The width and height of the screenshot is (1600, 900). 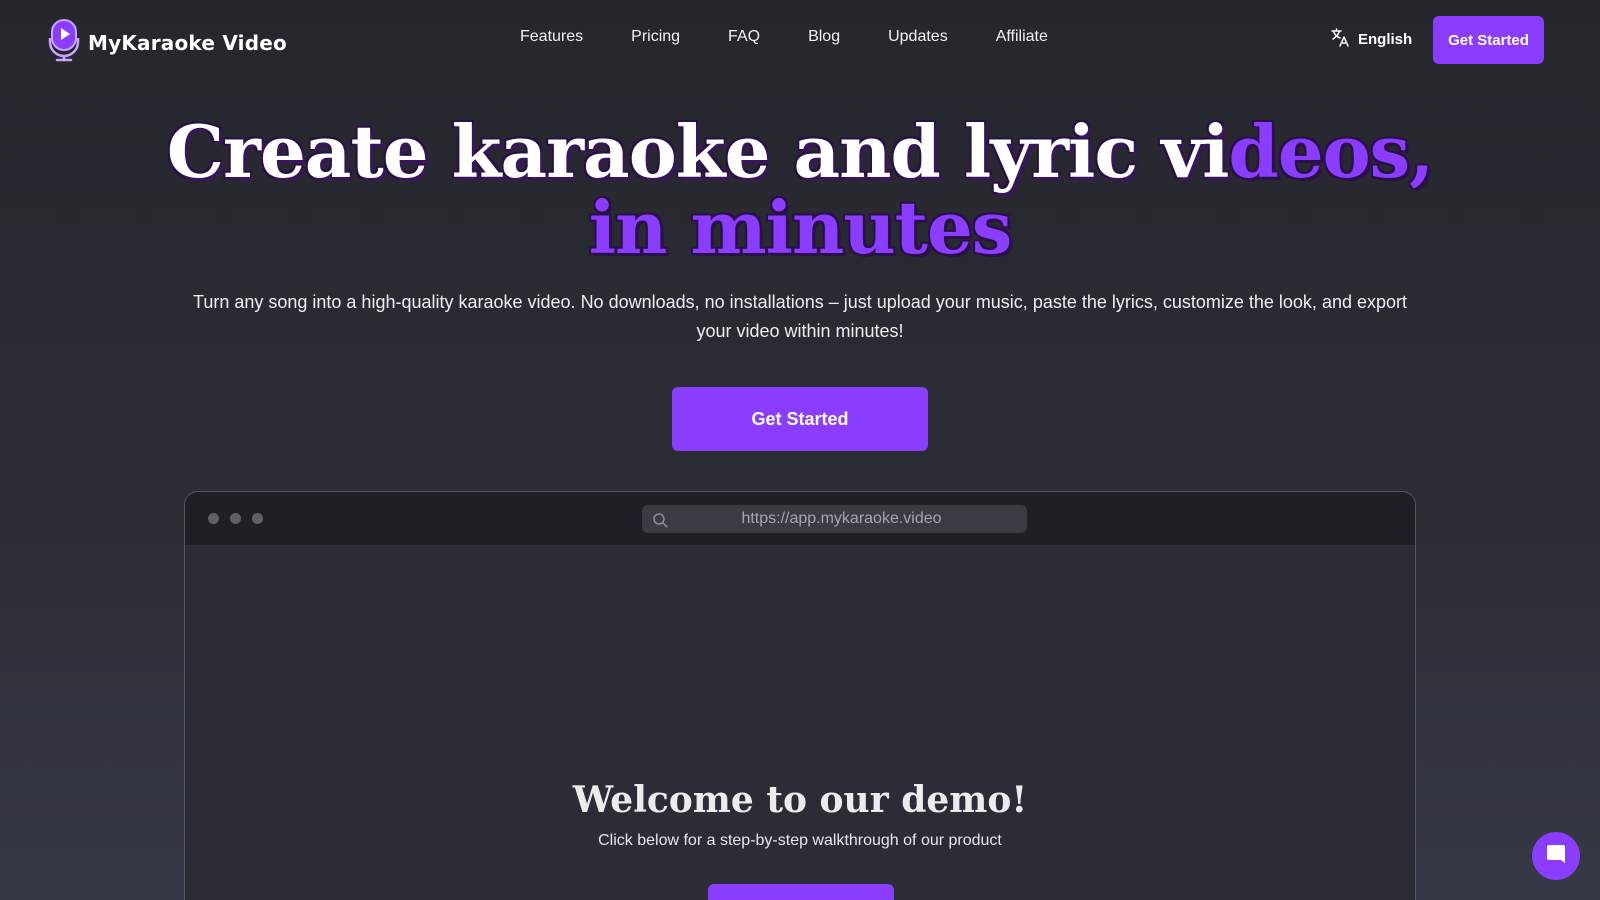 I want to click on demo-start-button, so click(x=801, y=892).